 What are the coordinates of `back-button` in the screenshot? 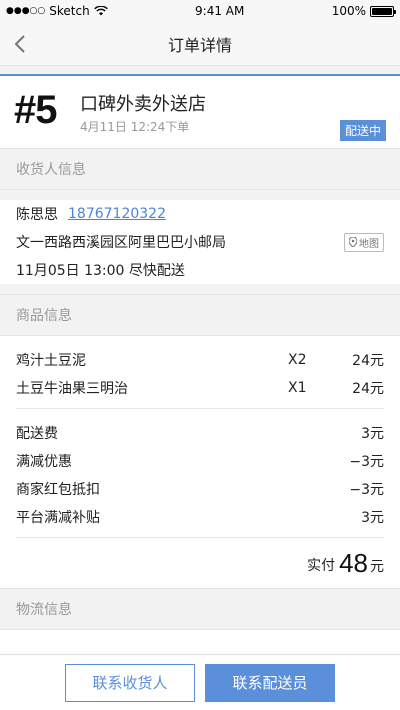 It's located at (20, 44).